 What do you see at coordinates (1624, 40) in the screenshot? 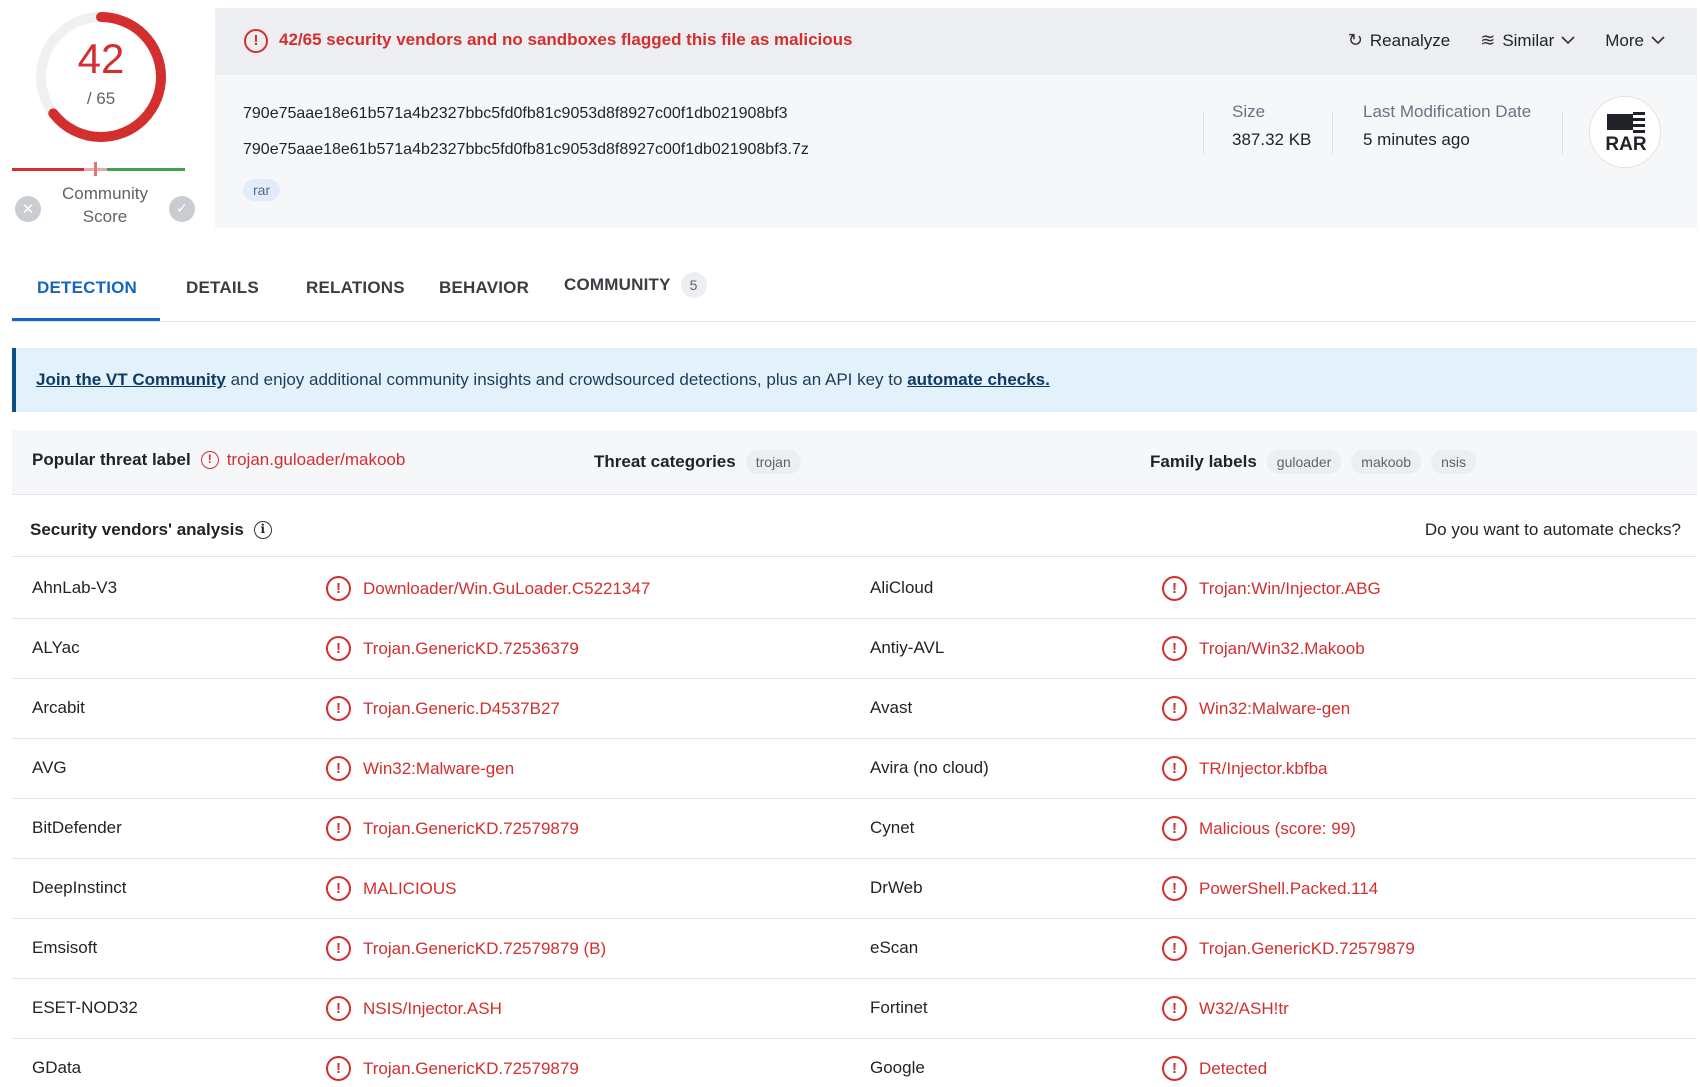
I see `more-label: More` at bounding box center [1624, 40].